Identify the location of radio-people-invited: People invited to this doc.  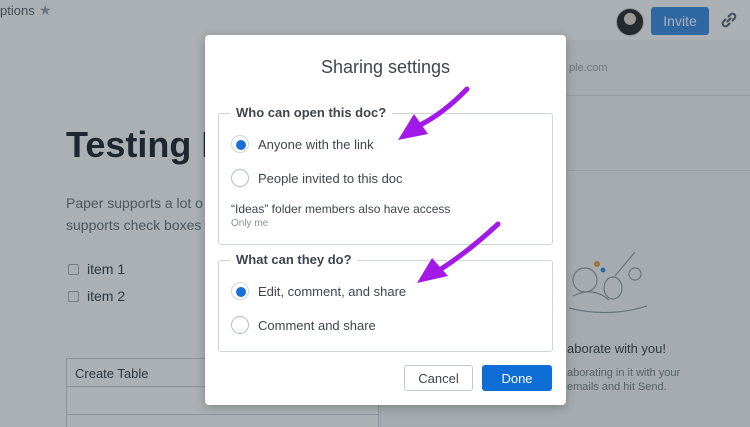
(317, 178).